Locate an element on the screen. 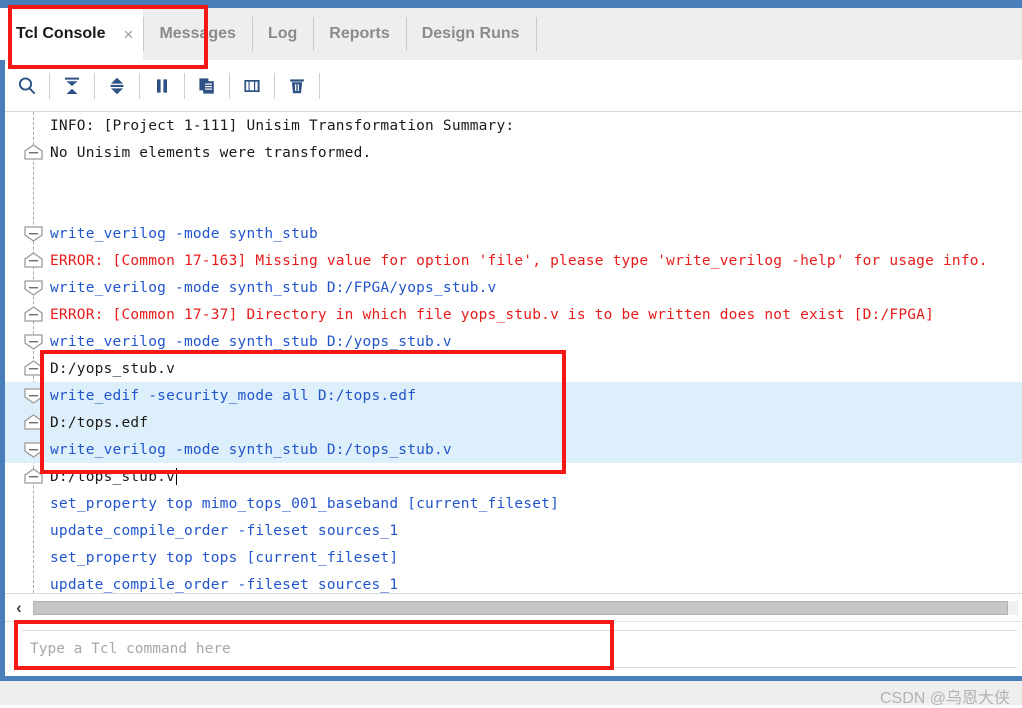 This screenshot has height=708, width=1022. tab-label: Design Runs is located at coordinates (470, 33).